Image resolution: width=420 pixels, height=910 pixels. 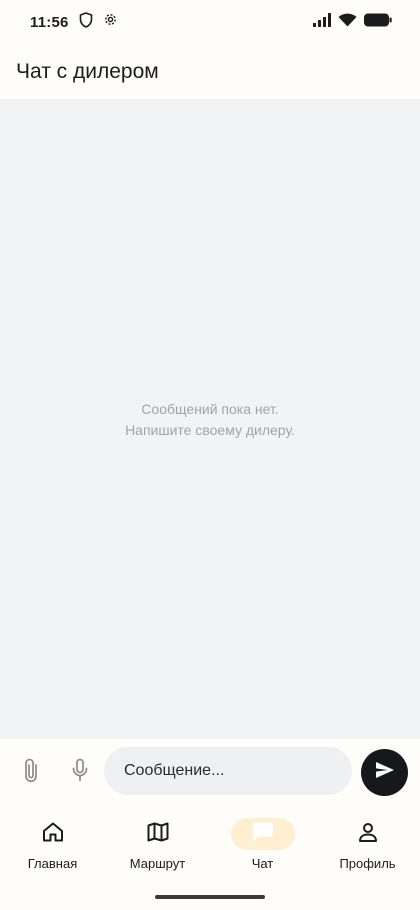 I want to click on message-composer, so click(x=210, y=772).